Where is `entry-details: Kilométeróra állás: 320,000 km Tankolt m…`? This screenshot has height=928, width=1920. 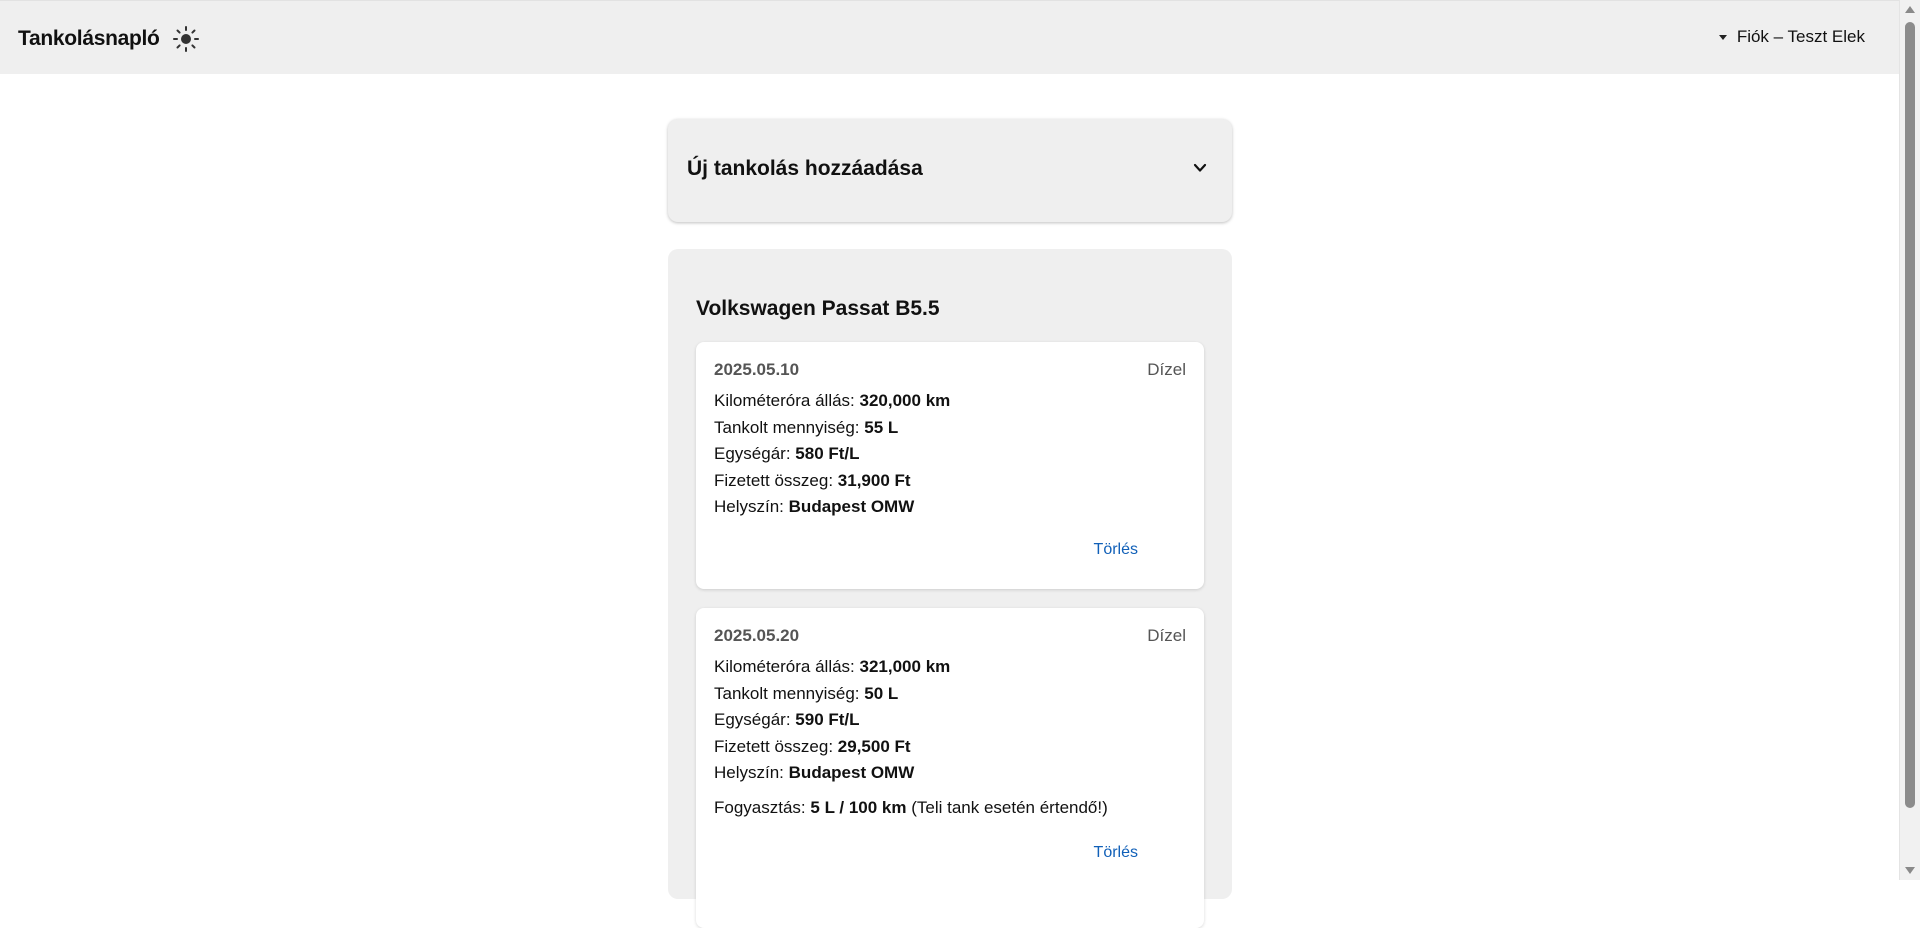 entry-details: Kilométeróra állás: 320,000 km Tankolt m… is located at coordinates (832, 454).